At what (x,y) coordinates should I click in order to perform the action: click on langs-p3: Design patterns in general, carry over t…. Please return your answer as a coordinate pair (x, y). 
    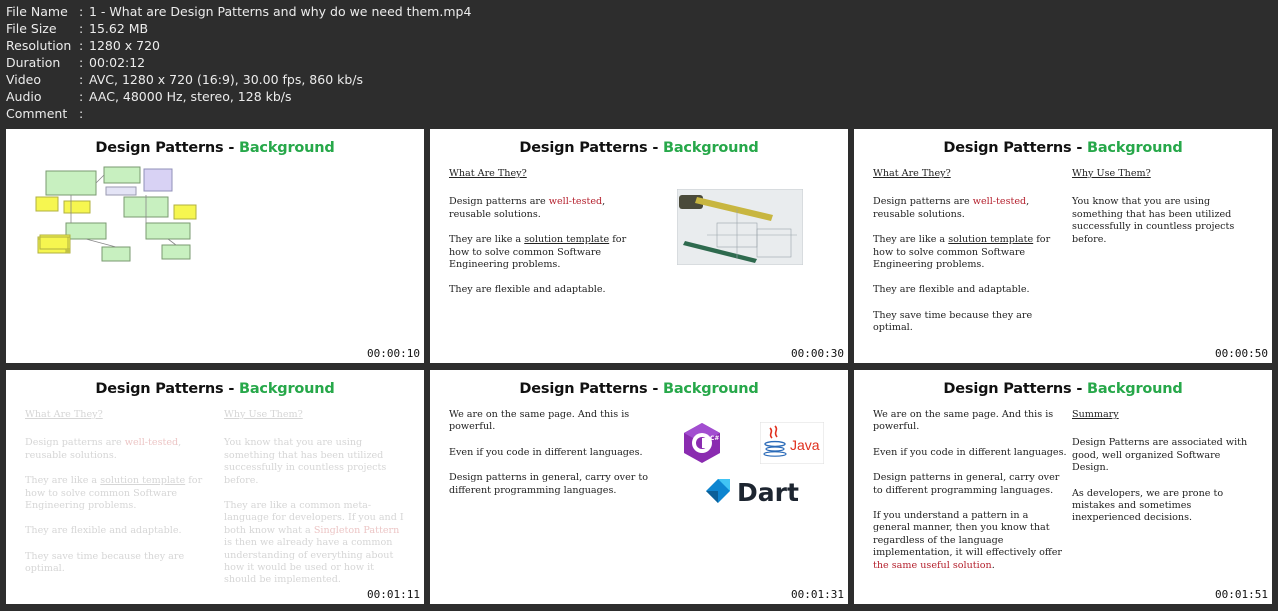
    Looking at the image, I should click on (549, 484).